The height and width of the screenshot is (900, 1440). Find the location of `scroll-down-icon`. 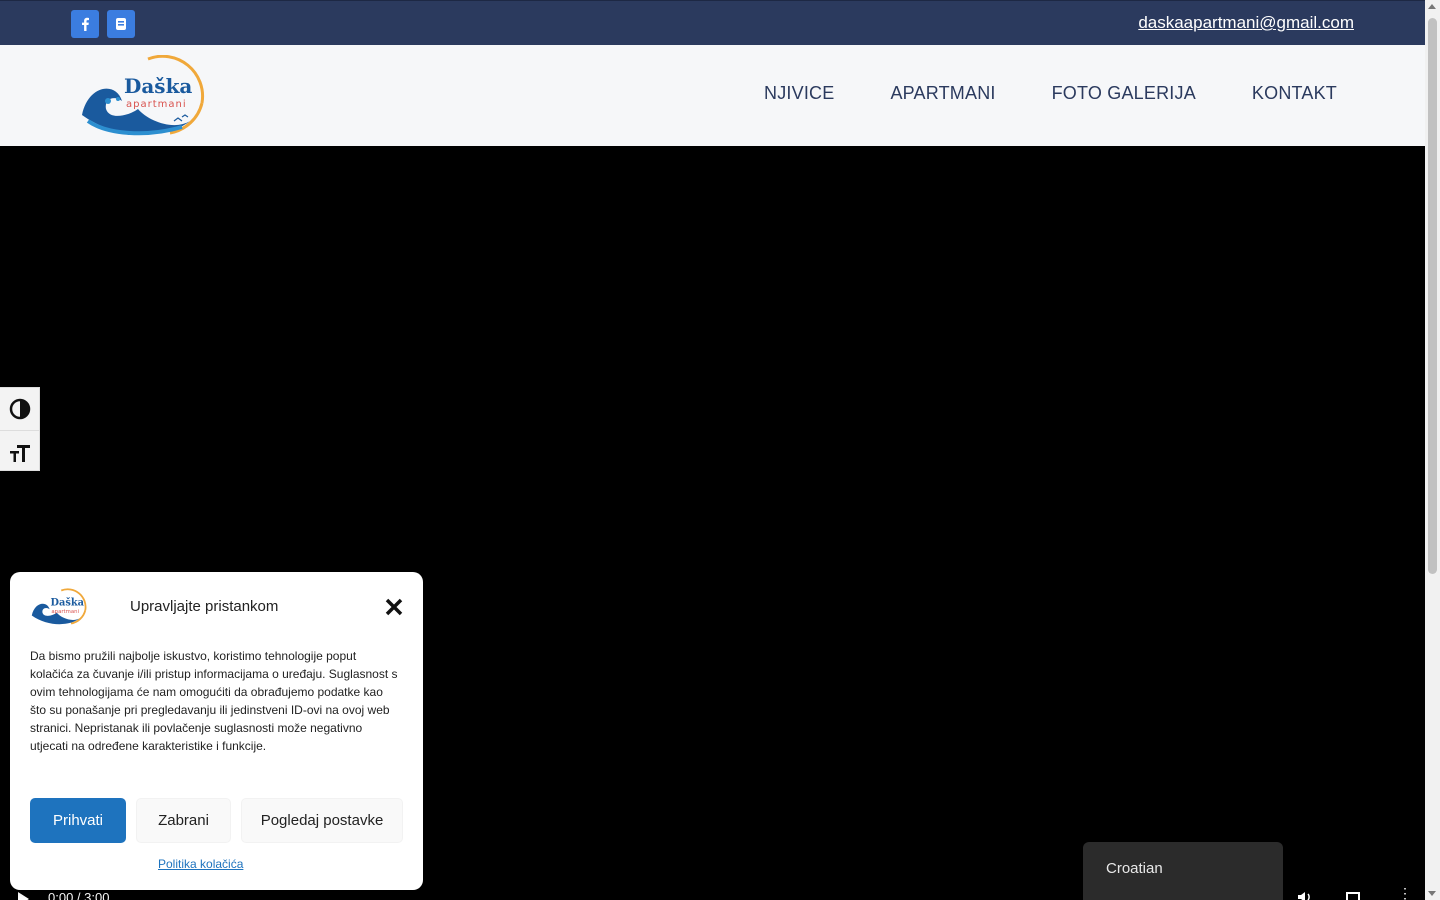

scroll-down-icon is located at coordinates (1432, 893).